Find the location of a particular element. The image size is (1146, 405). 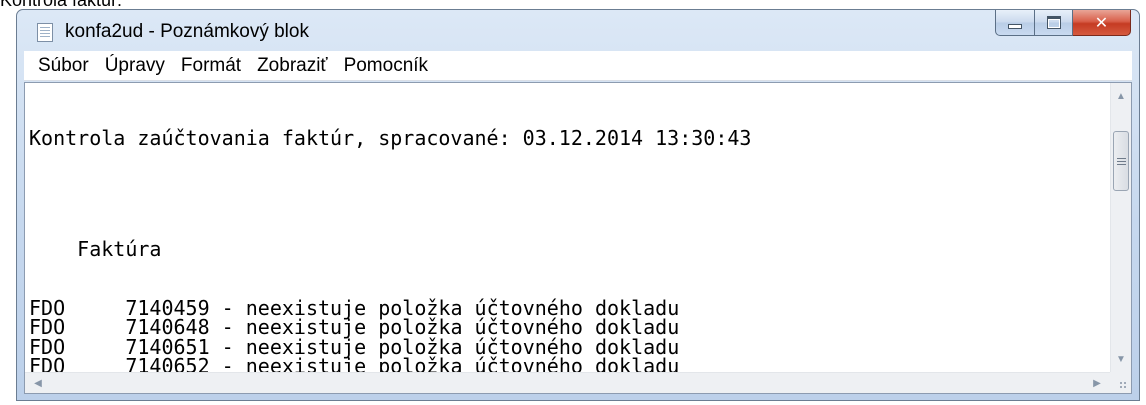

vertical-scrollbar: ▲ ▼ is located at coordinates (1120, 227).